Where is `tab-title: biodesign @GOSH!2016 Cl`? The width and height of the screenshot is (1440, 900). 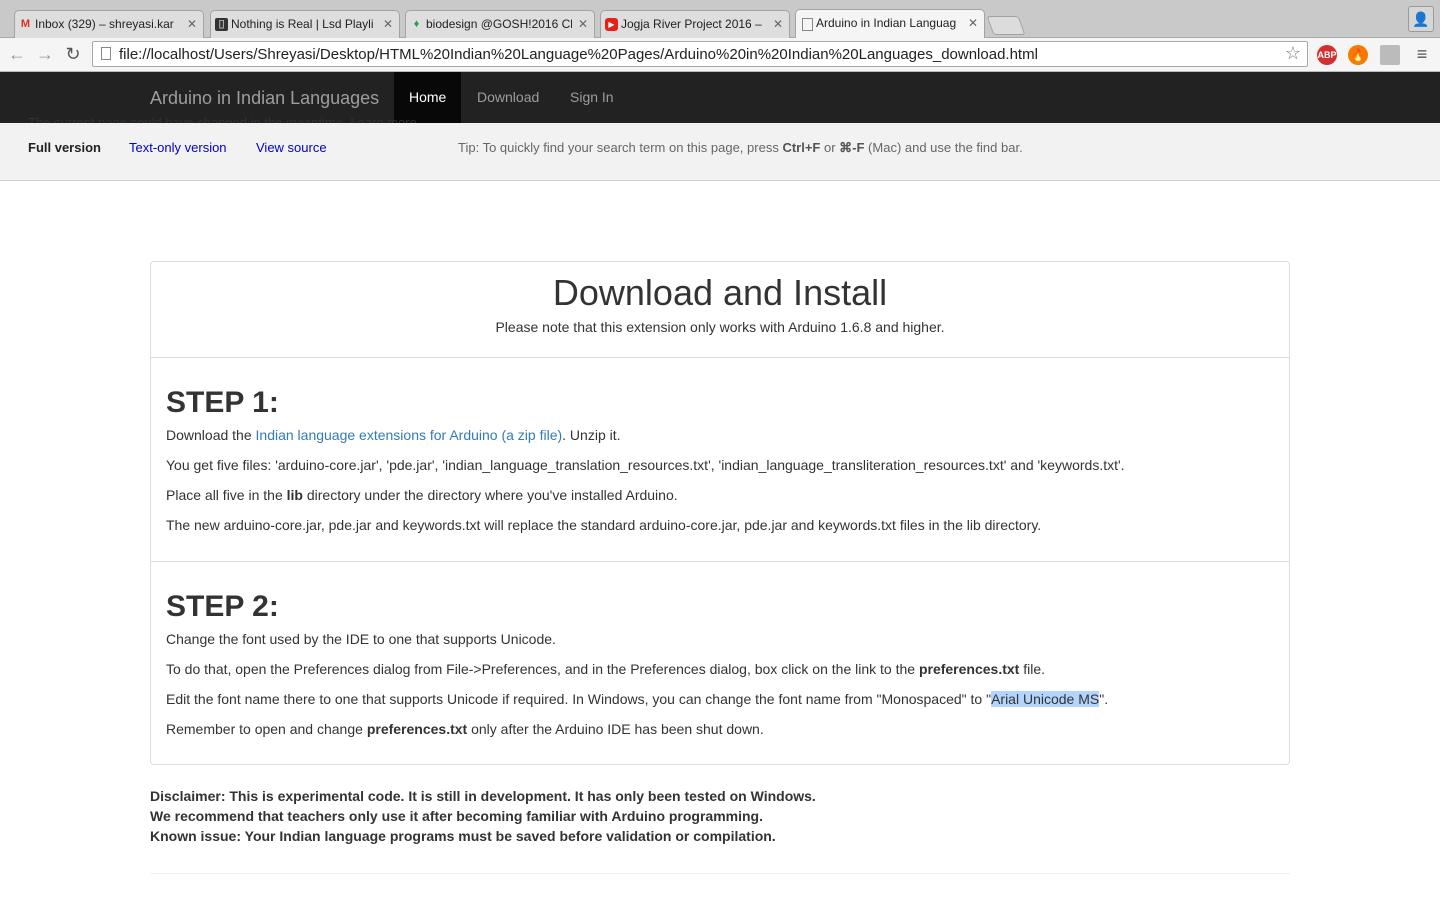 tab-title: biodesign @GOSH!2016 Cl is located at coordinates (499, 24).